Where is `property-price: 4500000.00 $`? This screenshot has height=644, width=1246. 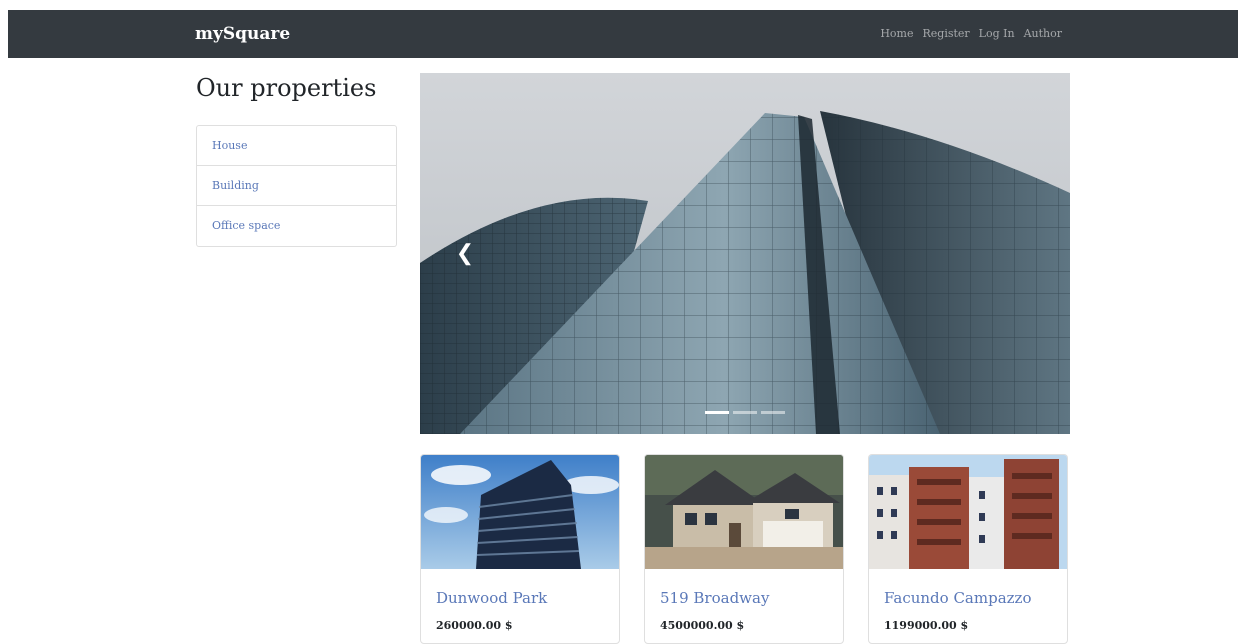 property-price: 4500000.00 $ is located at coordinates (702, 625).